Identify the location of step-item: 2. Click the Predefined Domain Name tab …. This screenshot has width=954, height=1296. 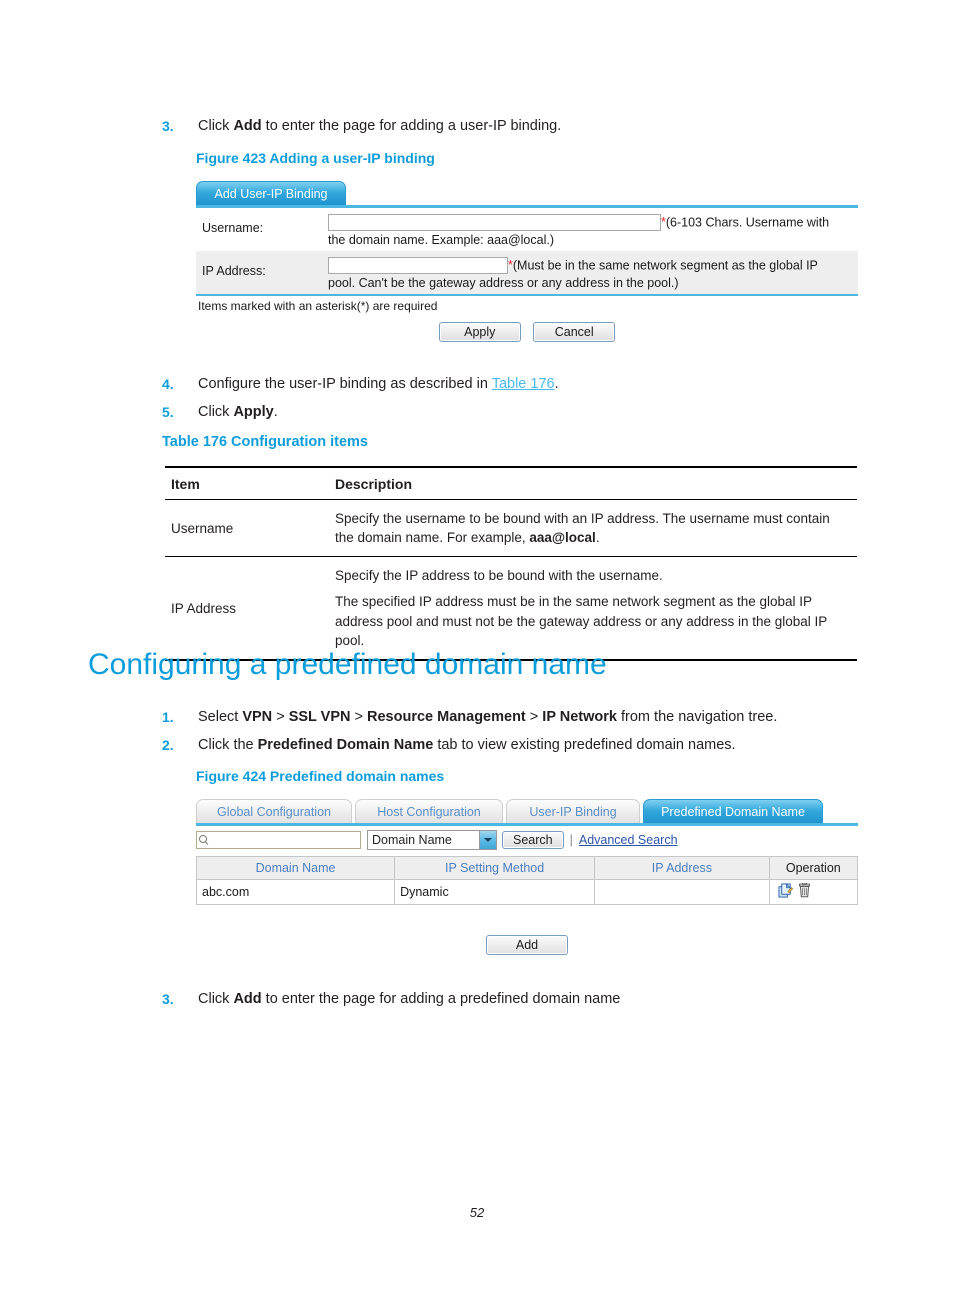
(512, 746).